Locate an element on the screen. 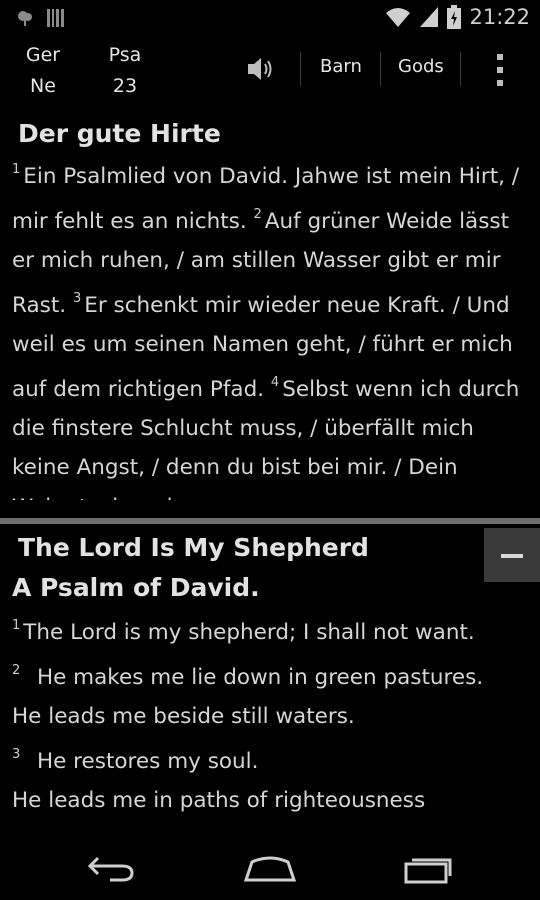 Image resolution: width=540 pixels, height=900 pixels. minus-icon is located at coordinates (512, 556).